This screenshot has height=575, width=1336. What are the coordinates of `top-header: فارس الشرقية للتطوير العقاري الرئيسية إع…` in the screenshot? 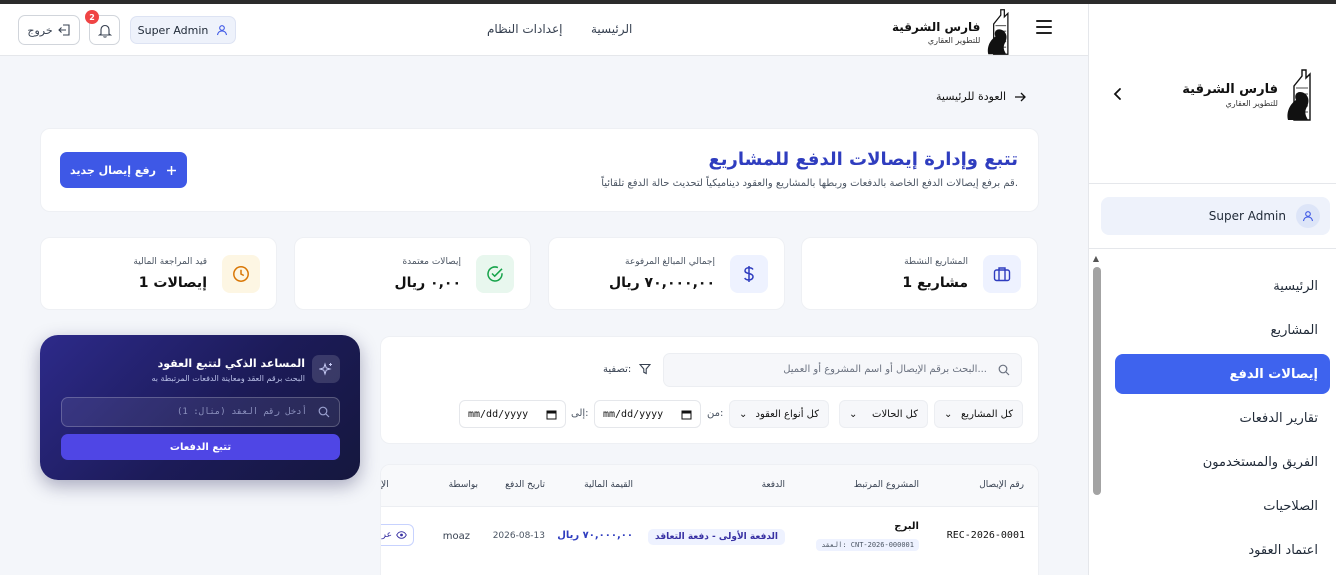 It's located at (544, 30).